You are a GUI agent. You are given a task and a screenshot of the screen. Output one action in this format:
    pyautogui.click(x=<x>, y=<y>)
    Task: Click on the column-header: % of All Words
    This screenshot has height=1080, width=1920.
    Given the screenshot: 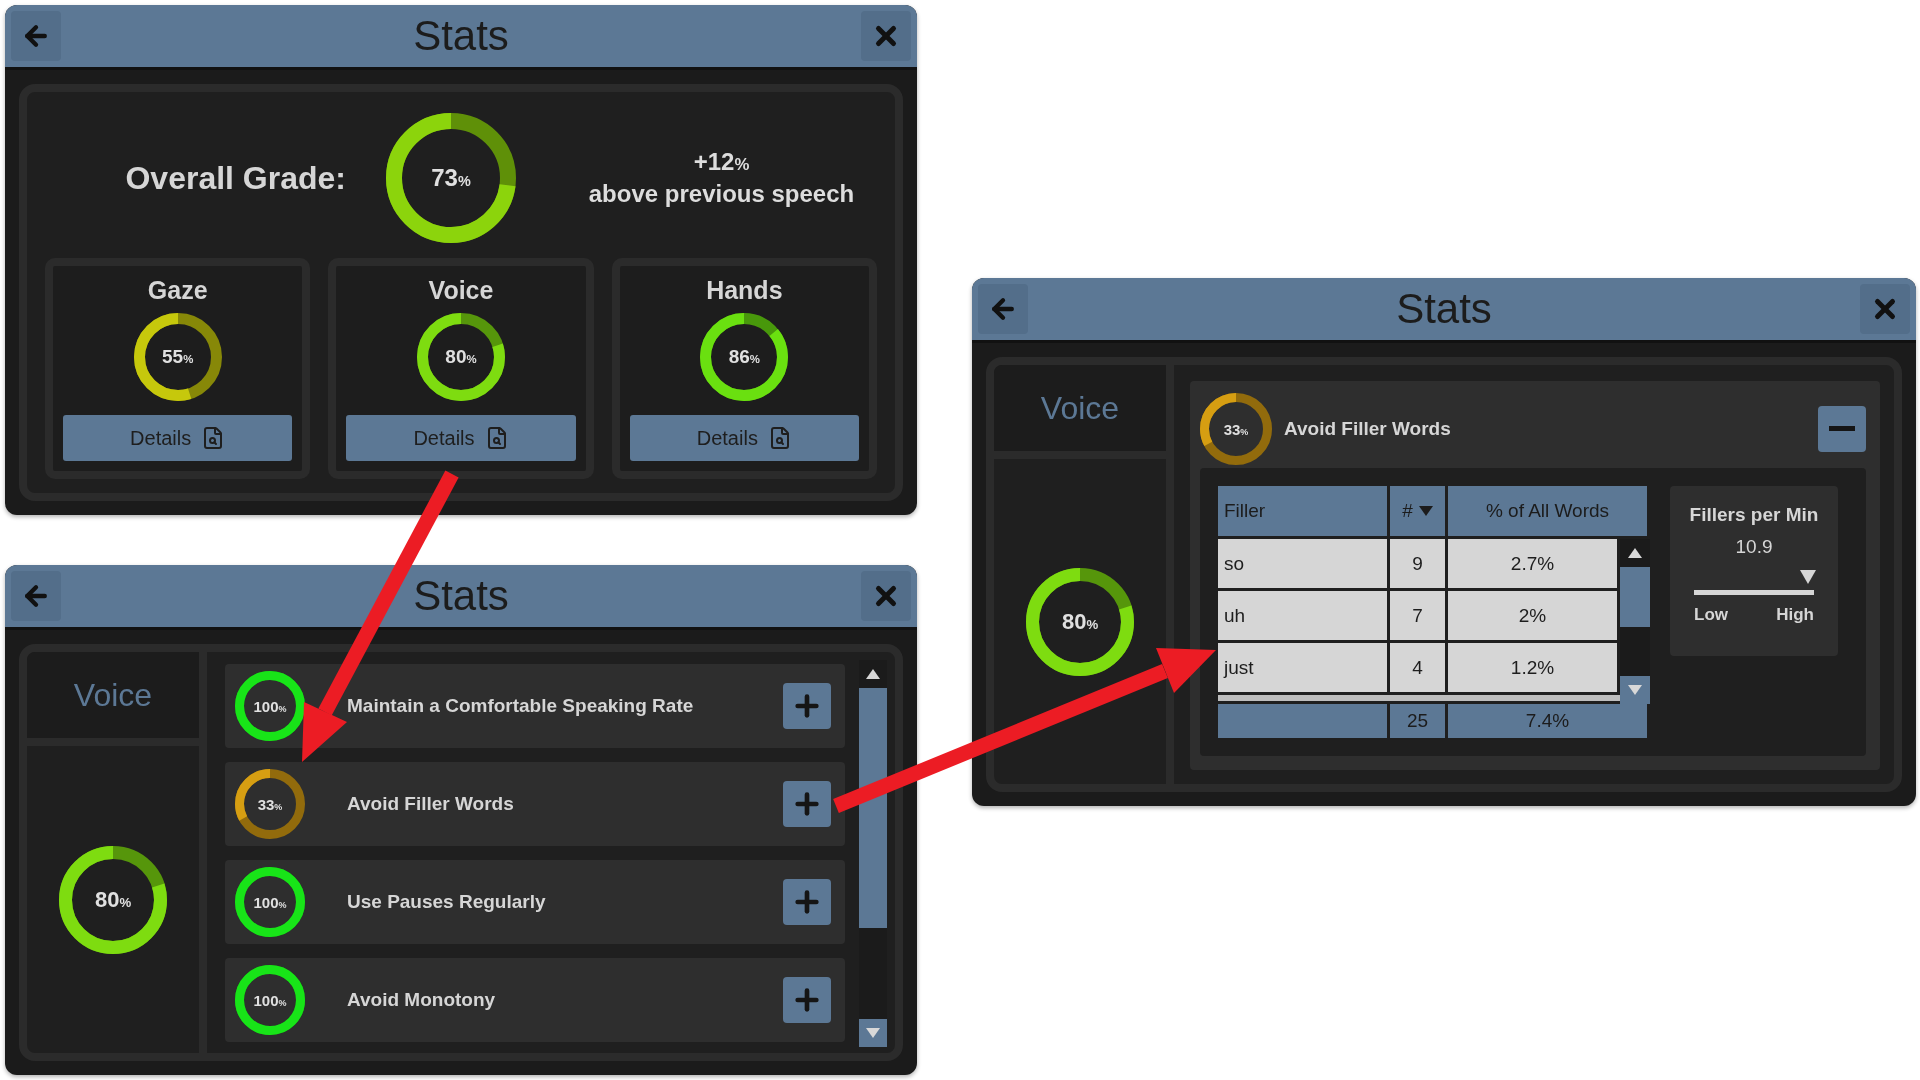 What is the action you would take?
    pyautogui.click(x=1549, y=512)
    